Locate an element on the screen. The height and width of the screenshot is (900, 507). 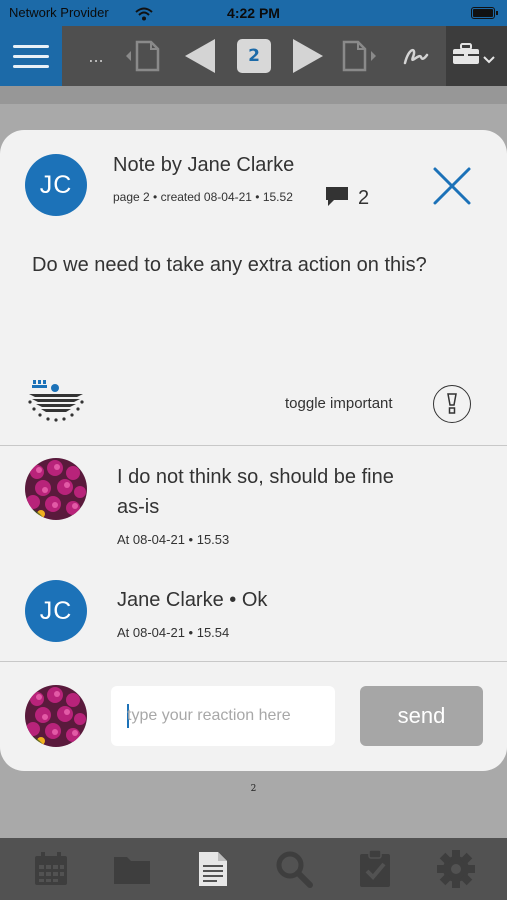
note-meta: page 2 • created 08-04-21 • 15.52 is located at coordinates (203, 197).